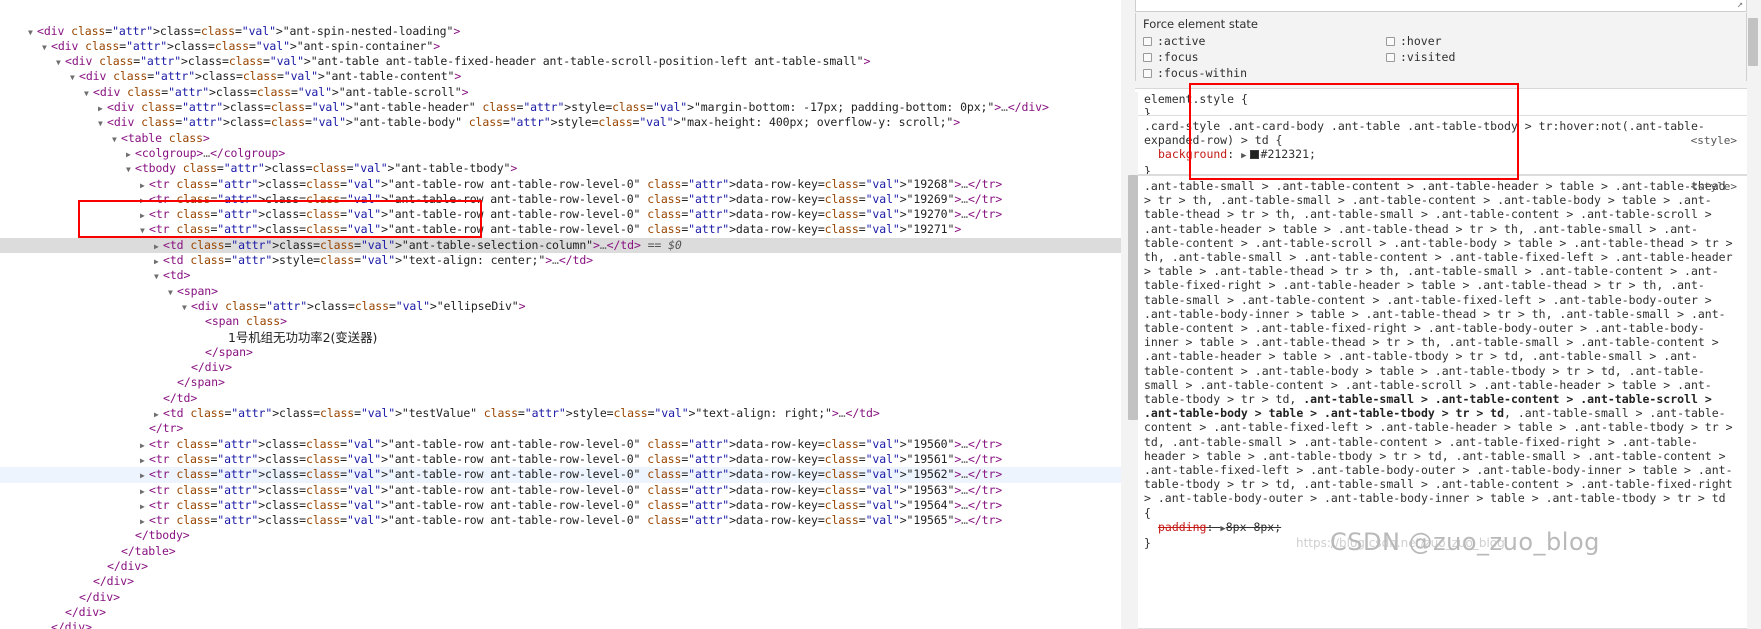  I want to click on css-property-name: padding, so click(1175, 527).